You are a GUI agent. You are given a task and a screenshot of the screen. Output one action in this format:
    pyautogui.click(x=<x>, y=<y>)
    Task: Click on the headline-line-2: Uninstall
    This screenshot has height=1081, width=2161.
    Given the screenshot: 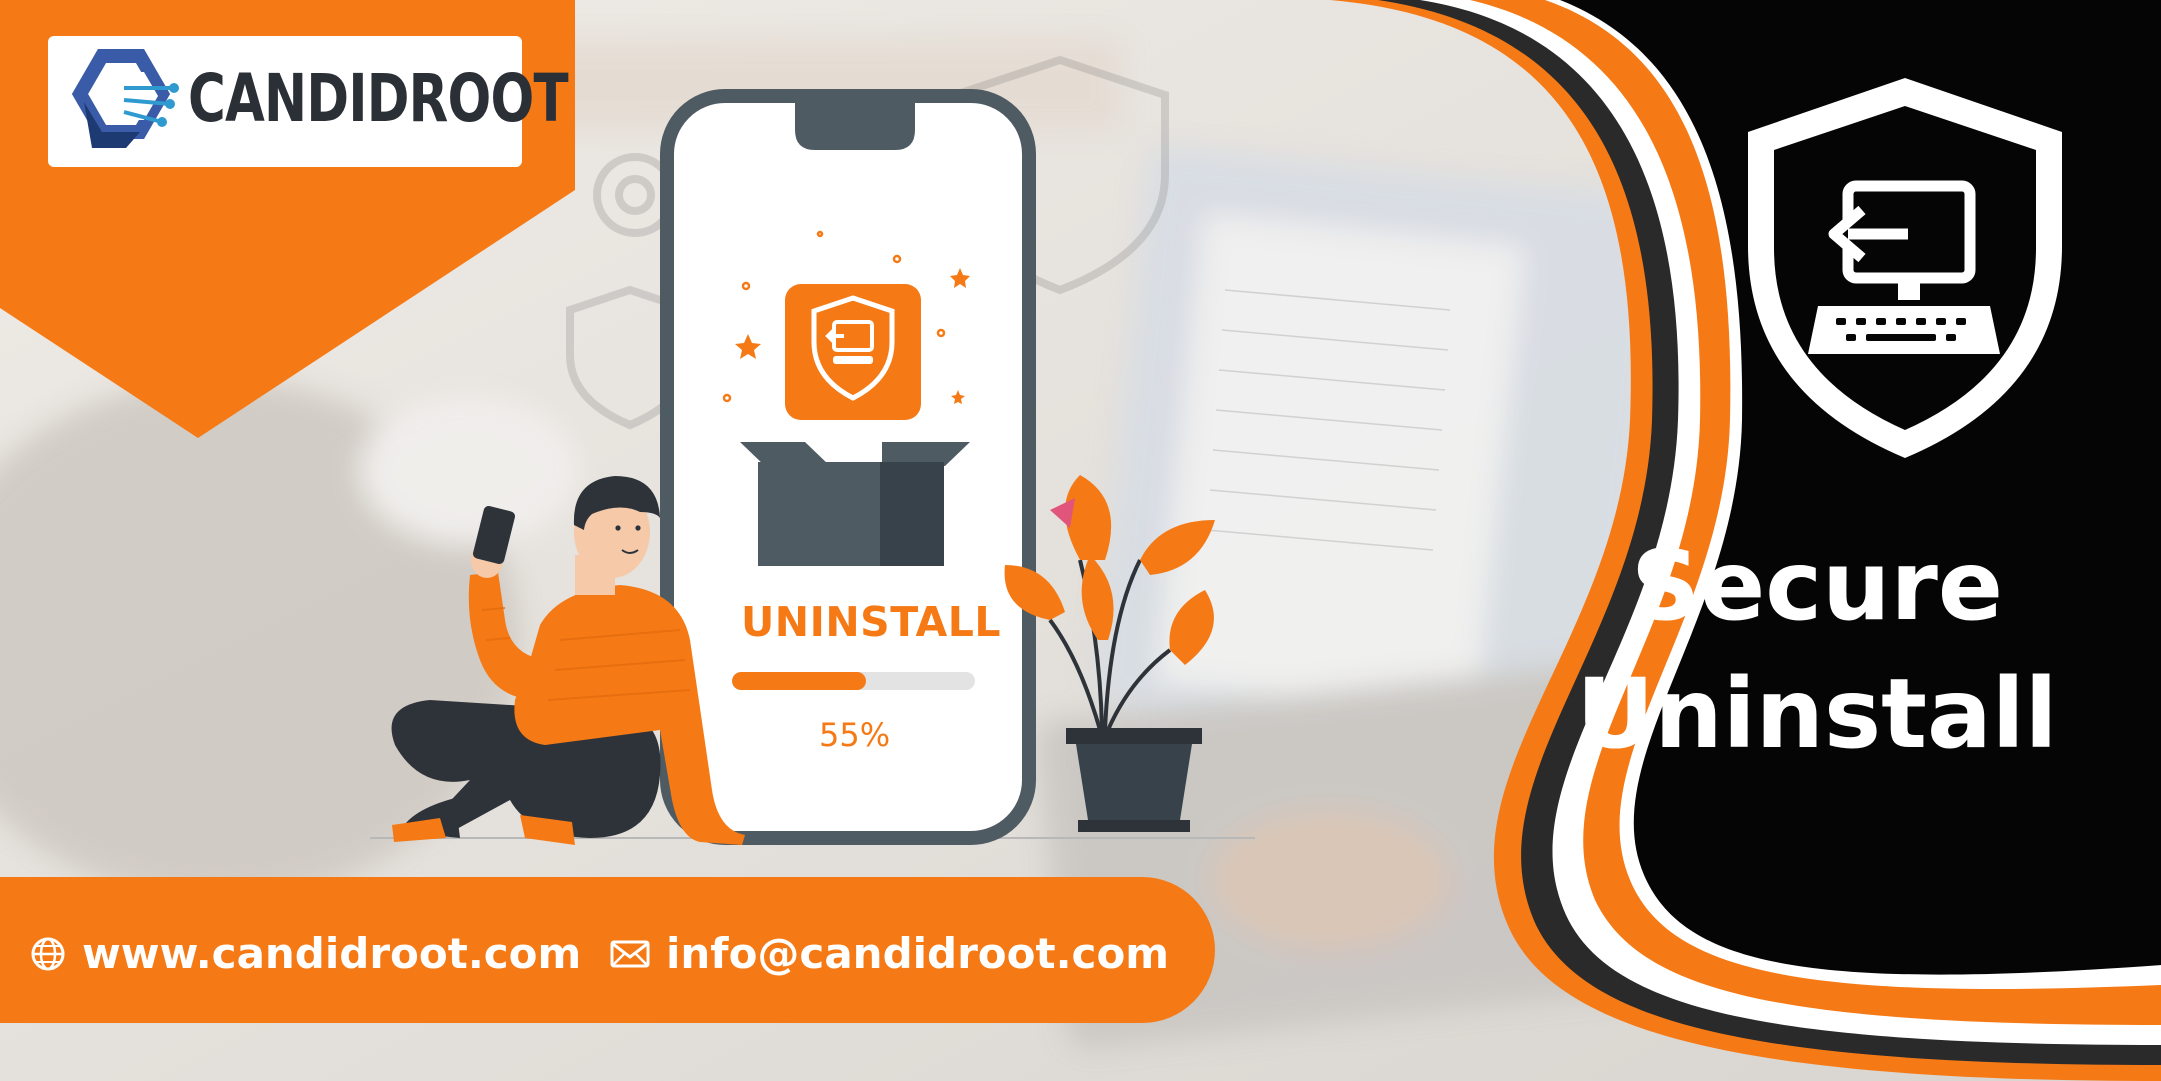 What is the action you would take?
    pyautogui.click(x=1817, y=714)
    